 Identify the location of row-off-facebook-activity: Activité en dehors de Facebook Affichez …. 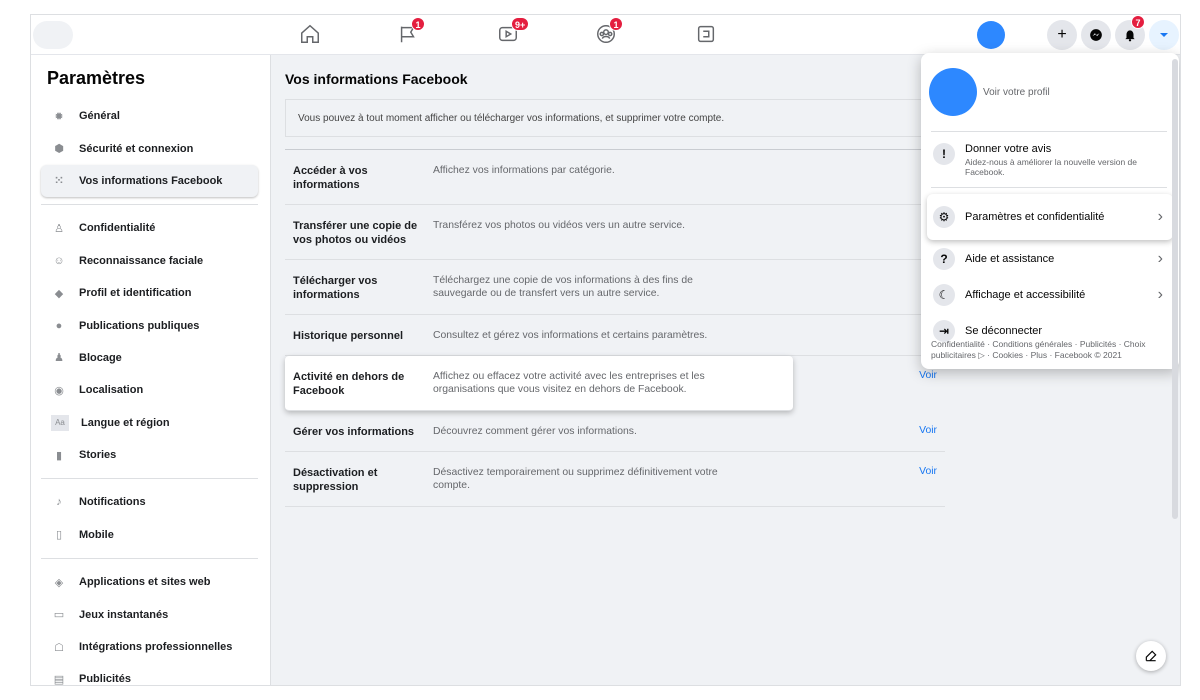
(611, 383).